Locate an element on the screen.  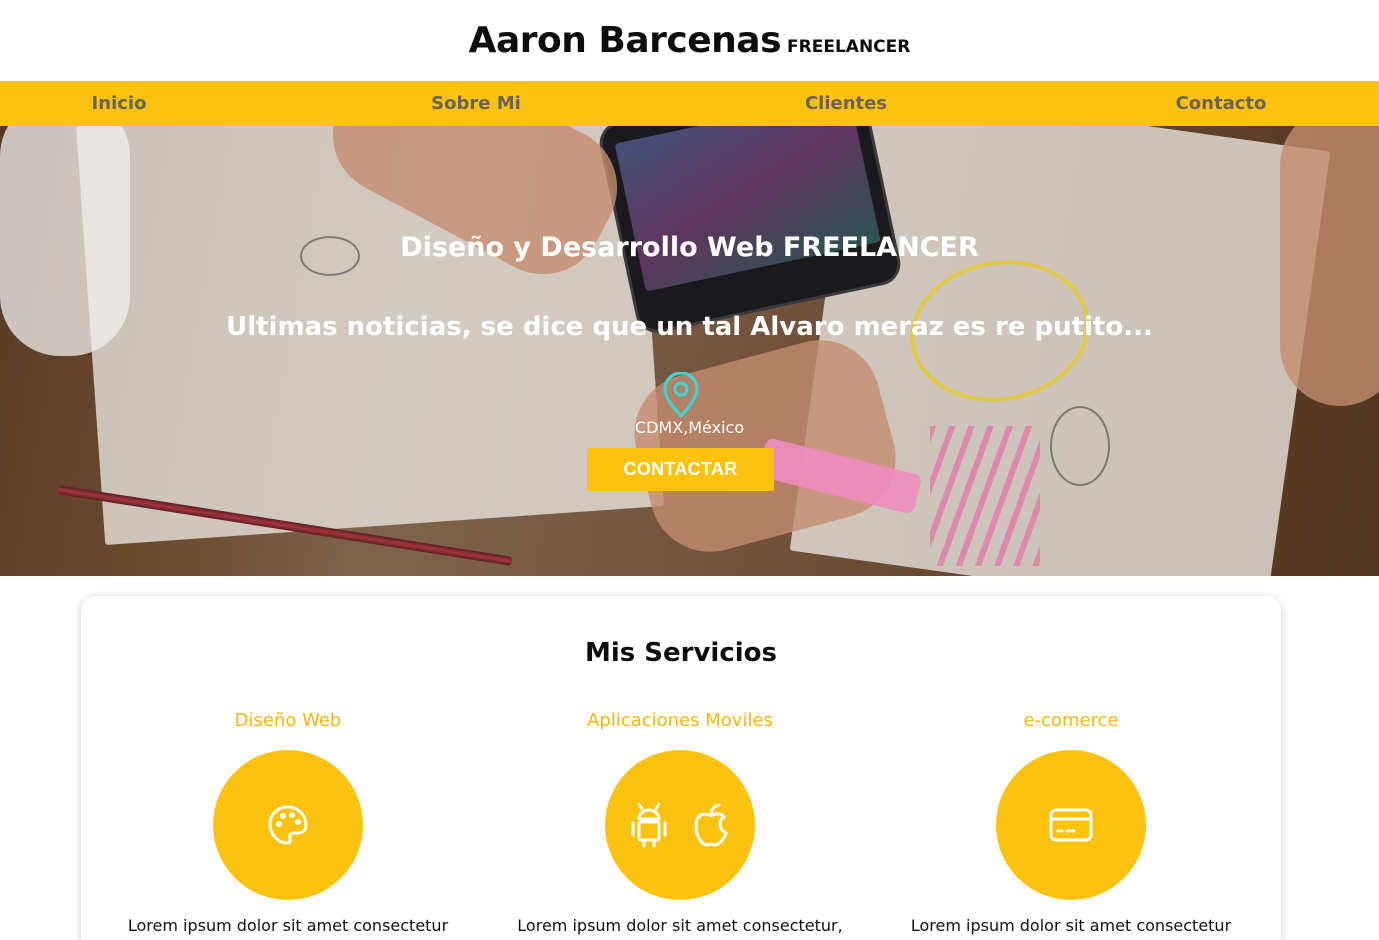
contact-button: CONTACTAR is located at coordinates (680, 469).